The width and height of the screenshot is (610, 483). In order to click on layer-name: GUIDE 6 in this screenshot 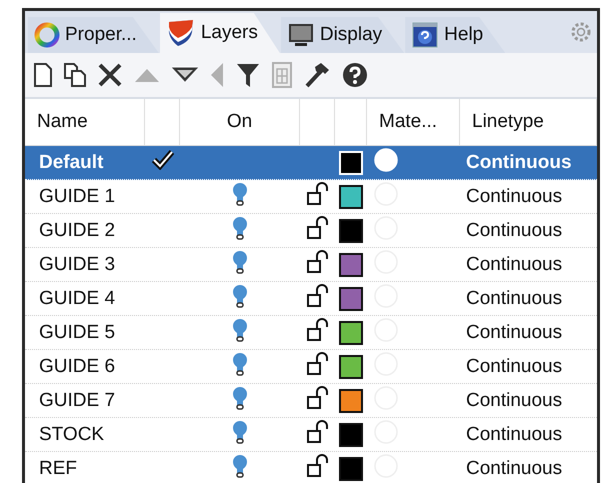, I will do `click(77, 367)`.